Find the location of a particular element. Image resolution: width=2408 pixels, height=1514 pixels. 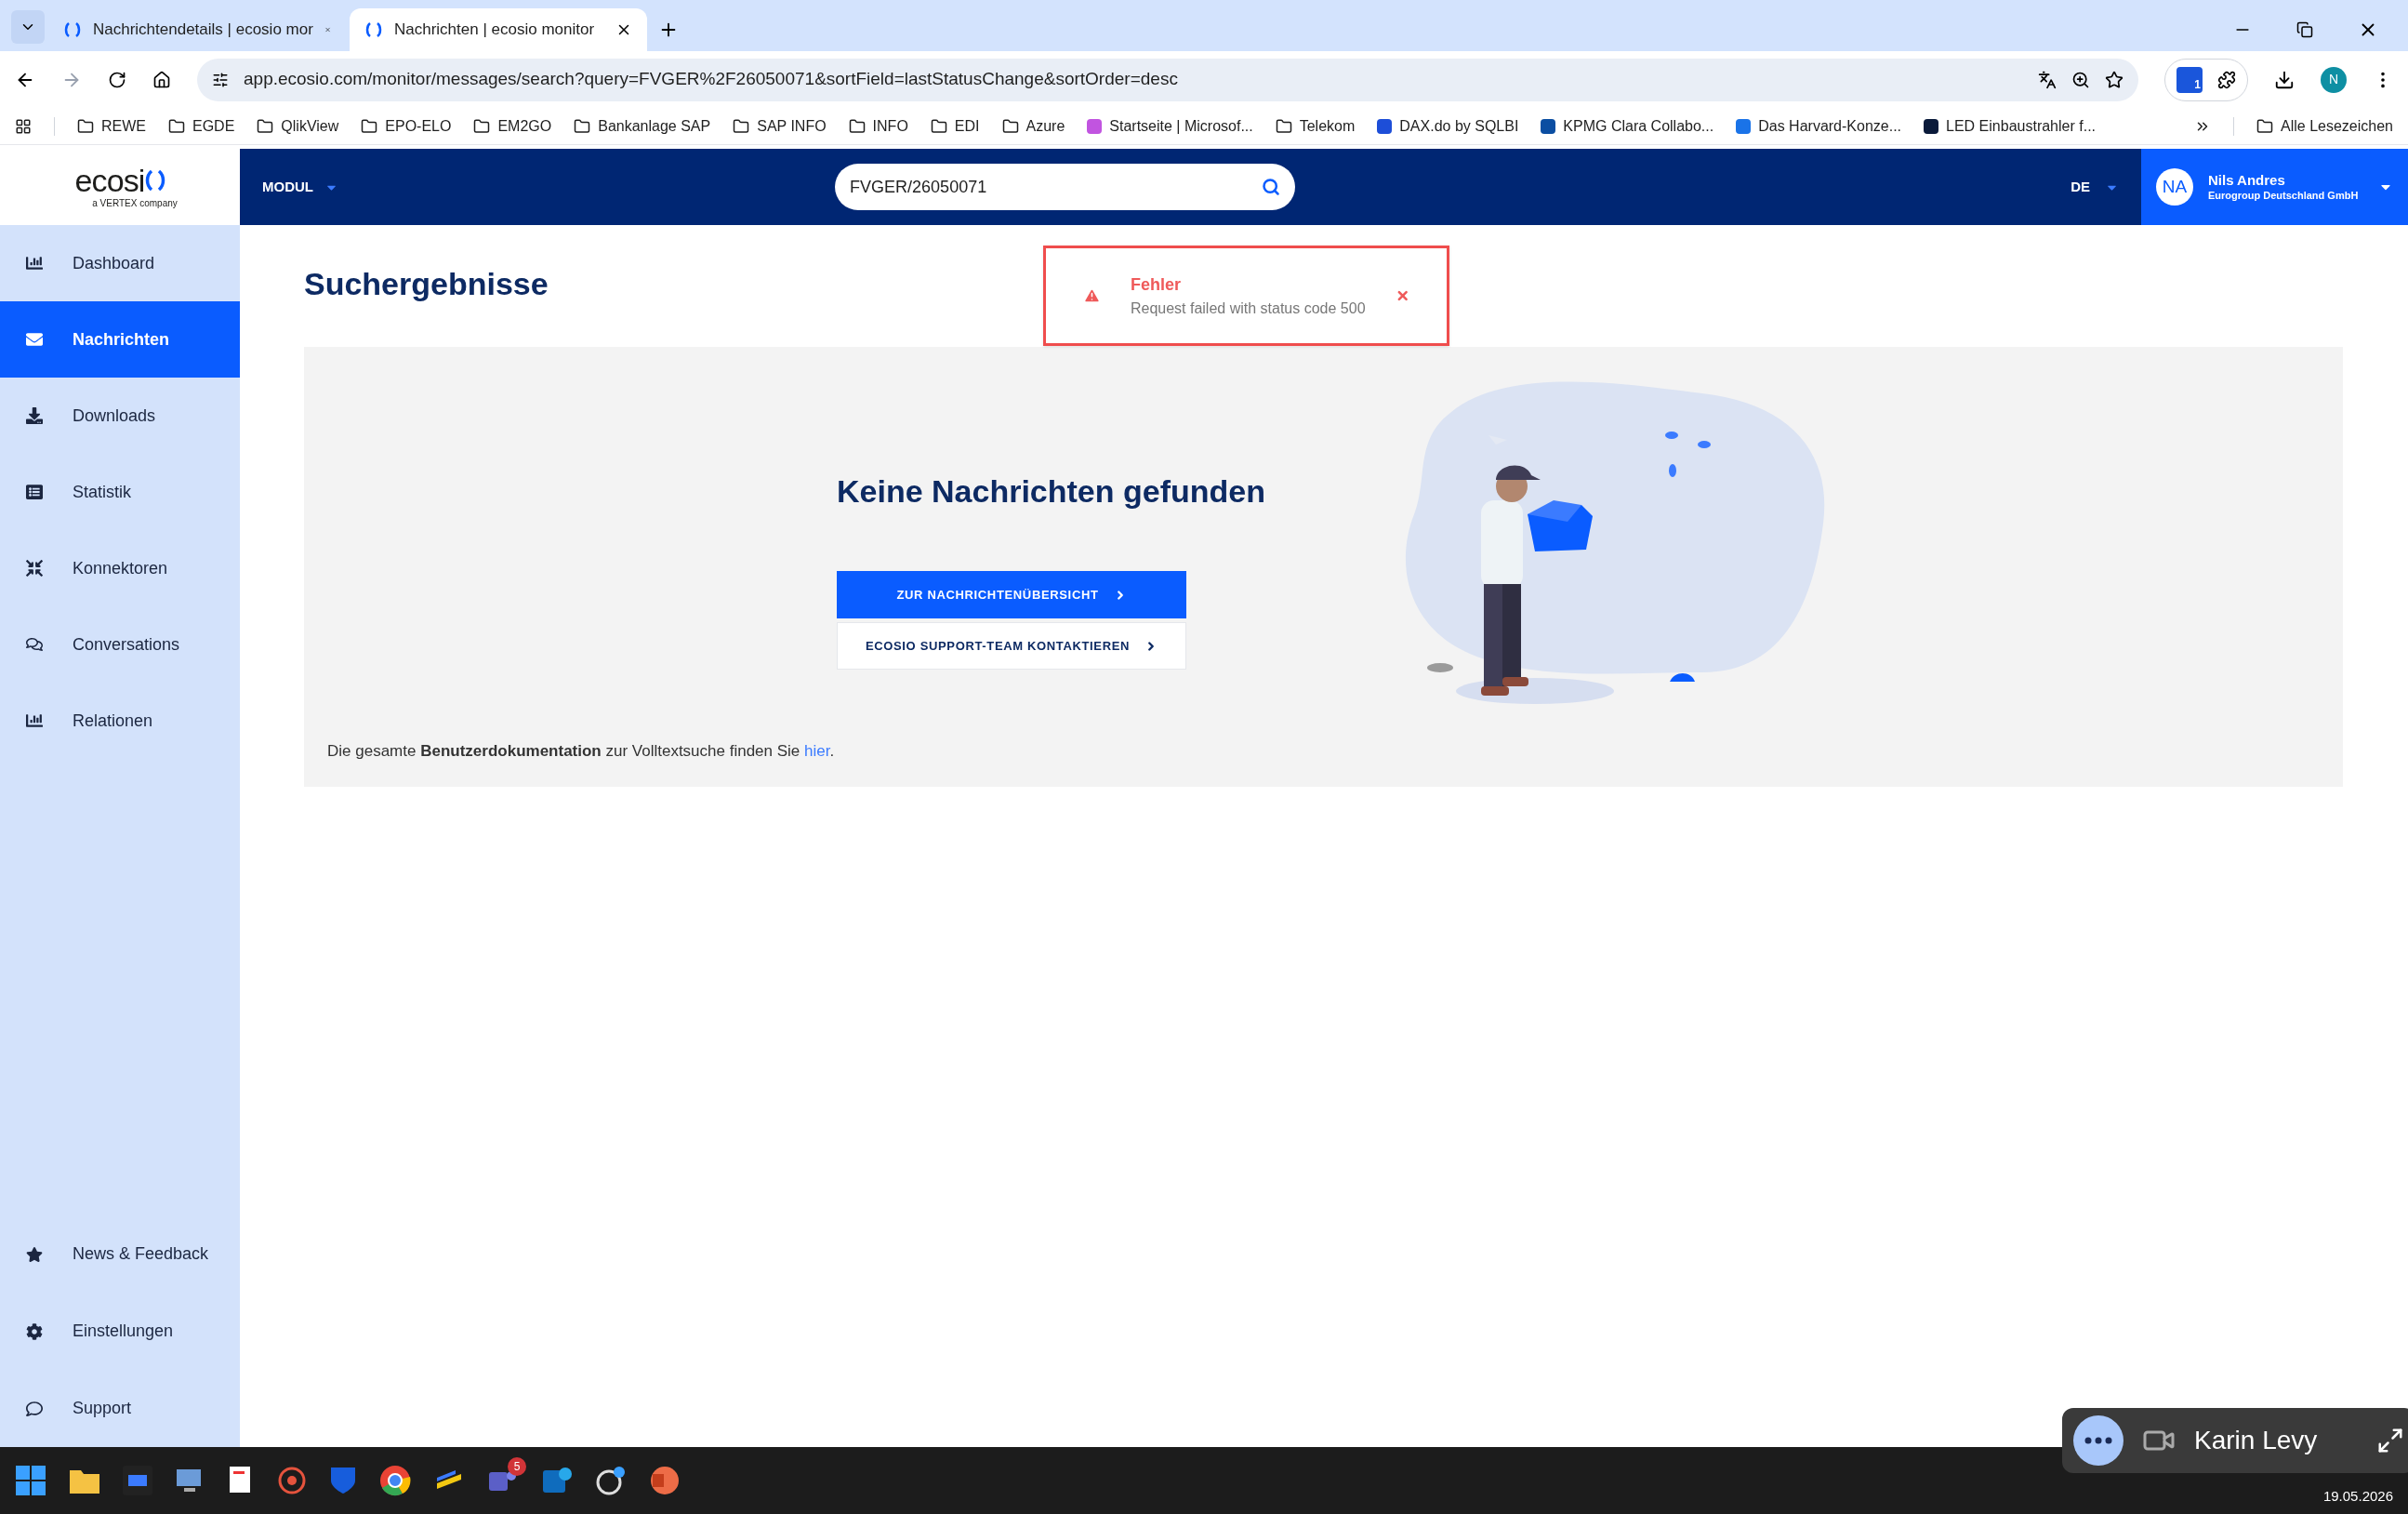

support-button: ECOSIO SUPPORT-TEAM KONTAKTIEREN is located at coordinates (1011, 646).